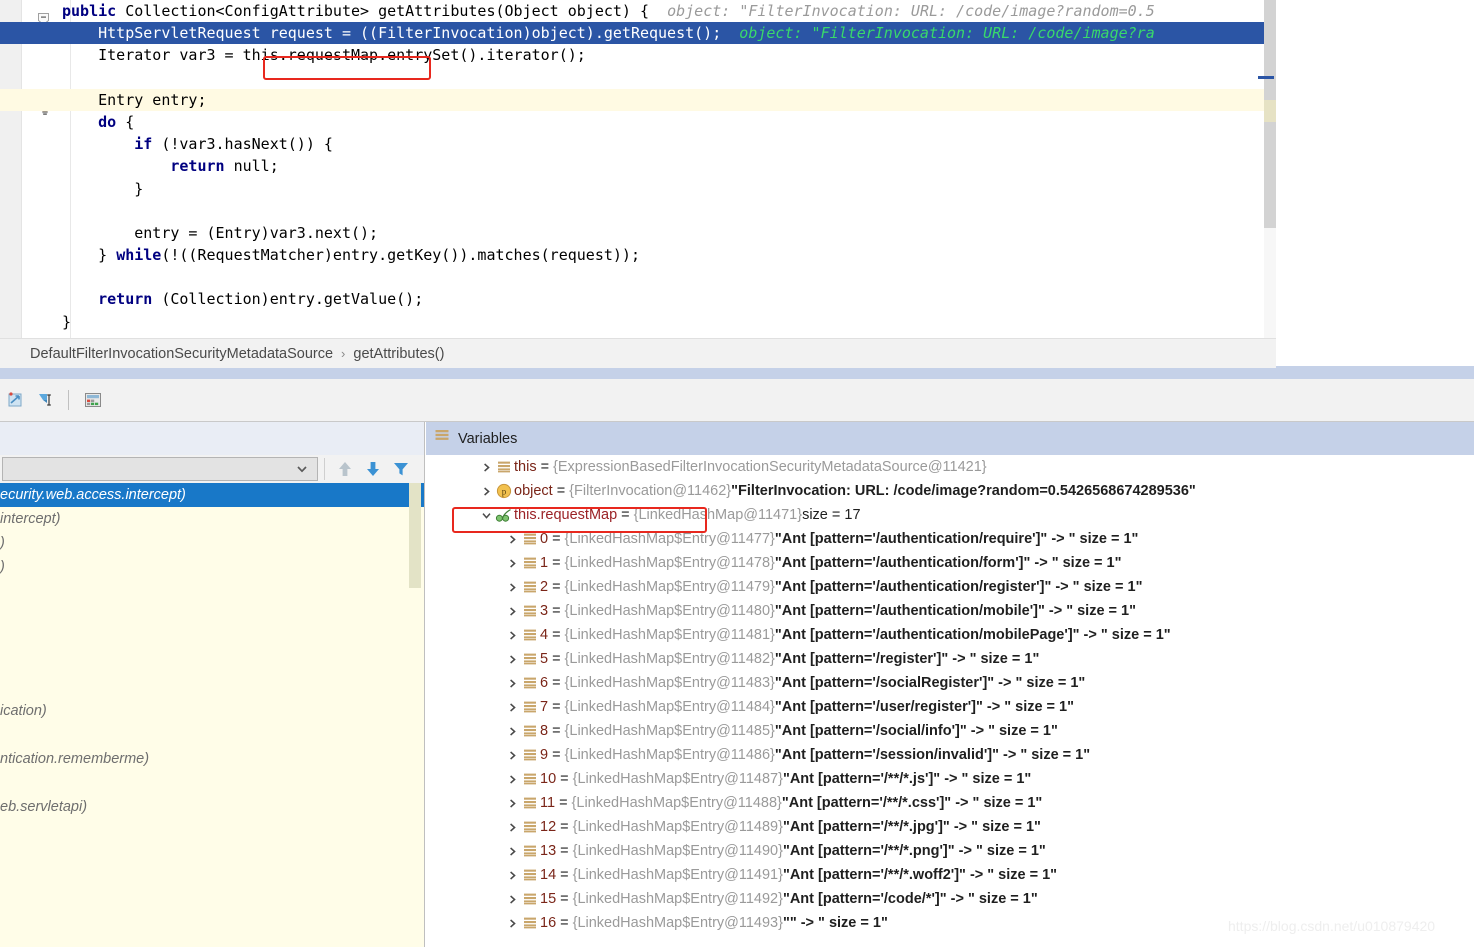 The height and width of the screenshot is (947, 1474). Describe the element at coordinates (566, 515) in the screenshot. I see `variable-name: this.requestMap` at that location.